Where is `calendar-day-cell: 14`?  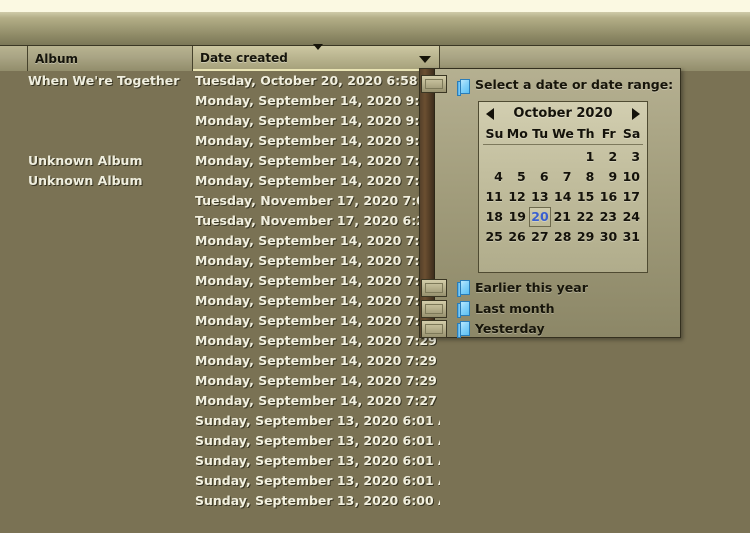 calendar-day-cell: 14 is located at coordinates (563, 197).